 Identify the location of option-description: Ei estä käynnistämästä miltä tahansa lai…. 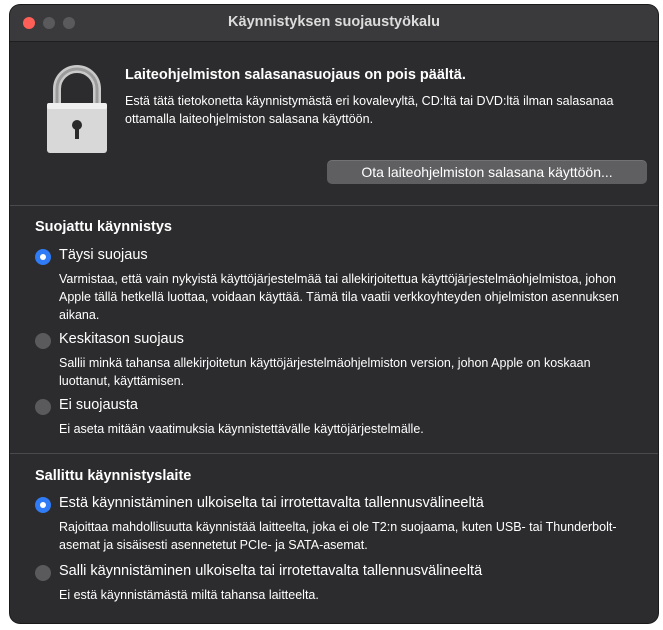
(189, 595).